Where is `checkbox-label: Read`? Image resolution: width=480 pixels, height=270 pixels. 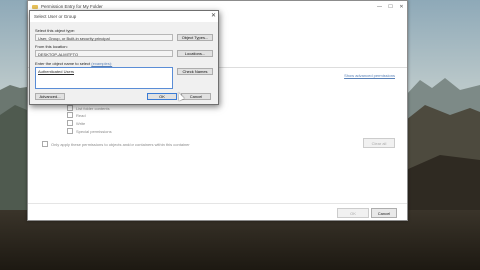
checkbox-label: Read is located at coordinates (81, 115).